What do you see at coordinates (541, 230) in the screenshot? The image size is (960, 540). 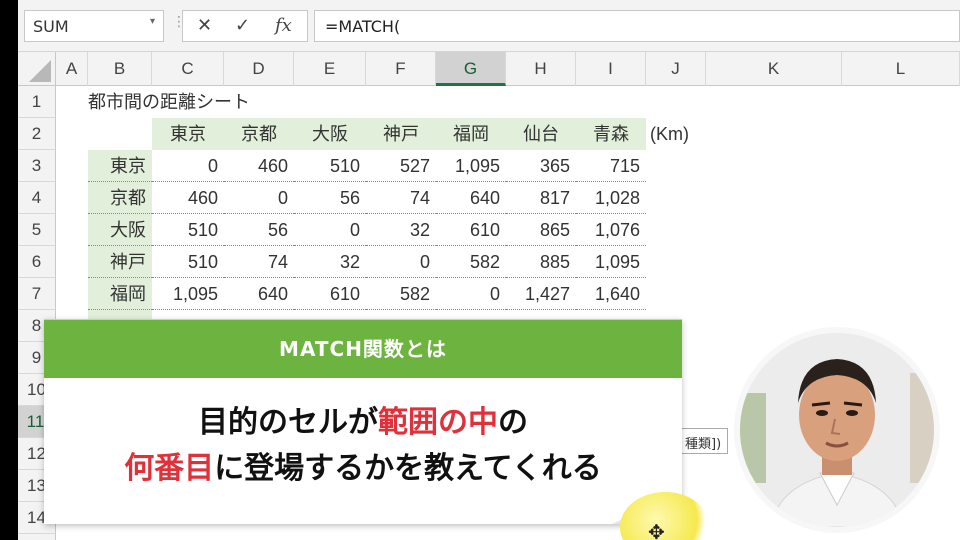 I see `distance-cell: 865` at bounding box center [541, 230].